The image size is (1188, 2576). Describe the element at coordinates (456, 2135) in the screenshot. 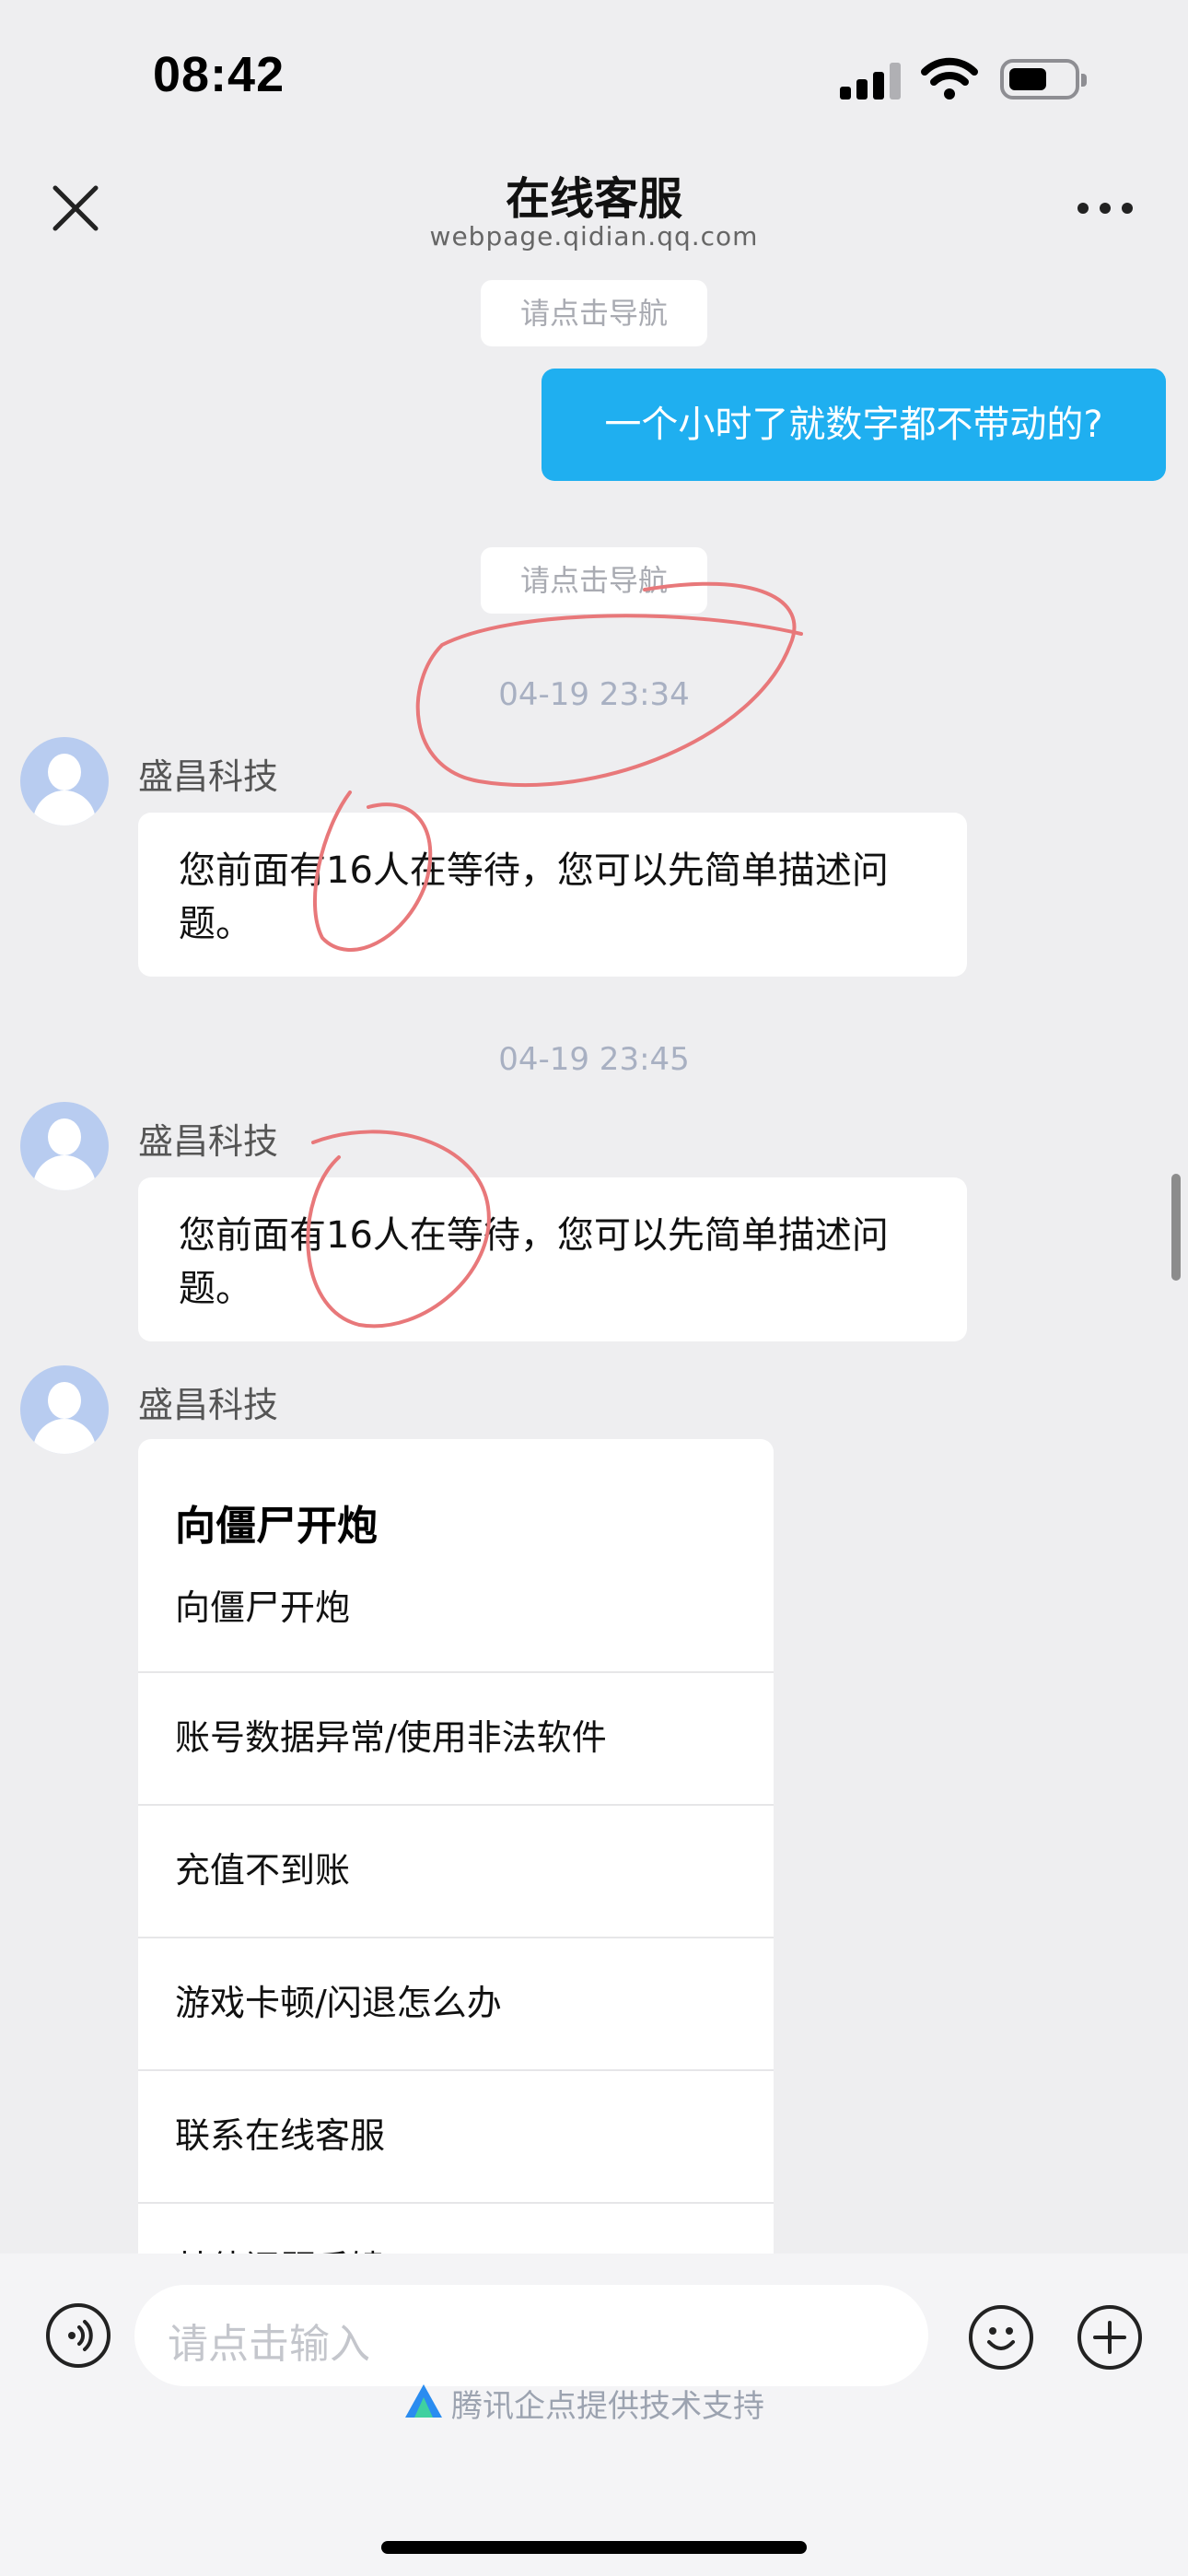

I see `menu-item: 联系在线客服` at that location.